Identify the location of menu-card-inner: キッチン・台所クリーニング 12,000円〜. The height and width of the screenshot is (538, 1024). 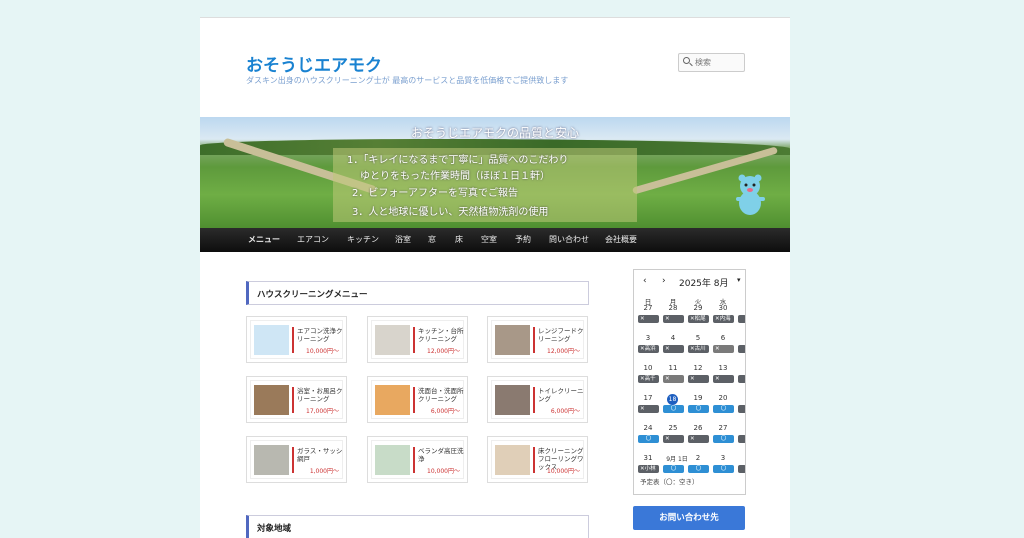
(417, 339).